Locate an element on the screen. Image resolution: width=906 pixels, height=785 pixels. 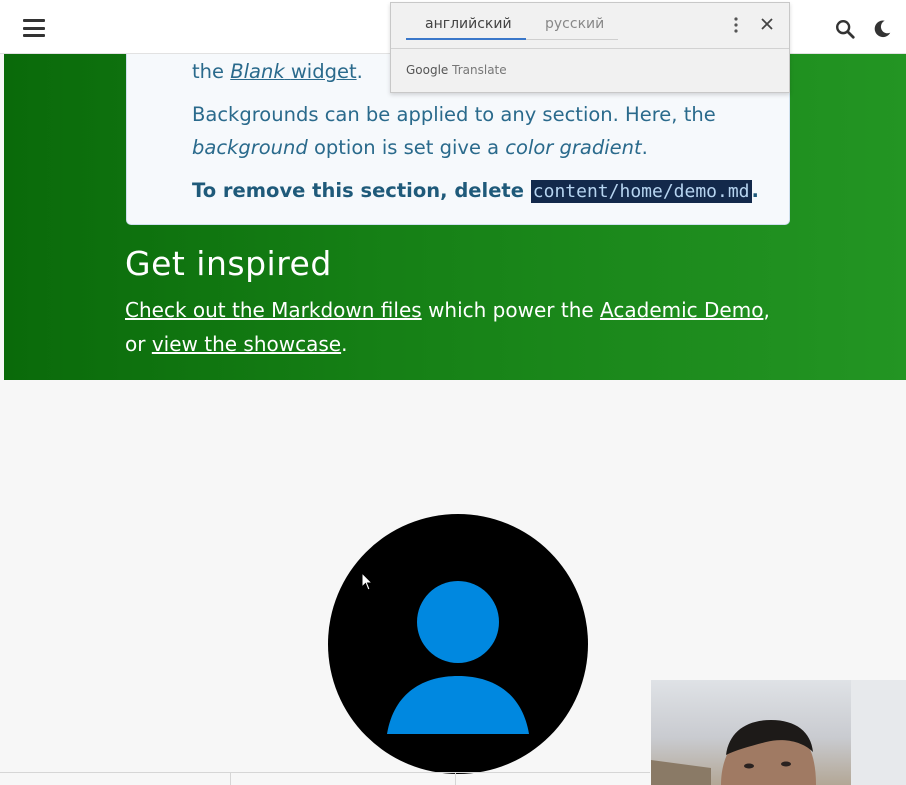
blank-link-text: Blank is located at coordinates (257, 71).